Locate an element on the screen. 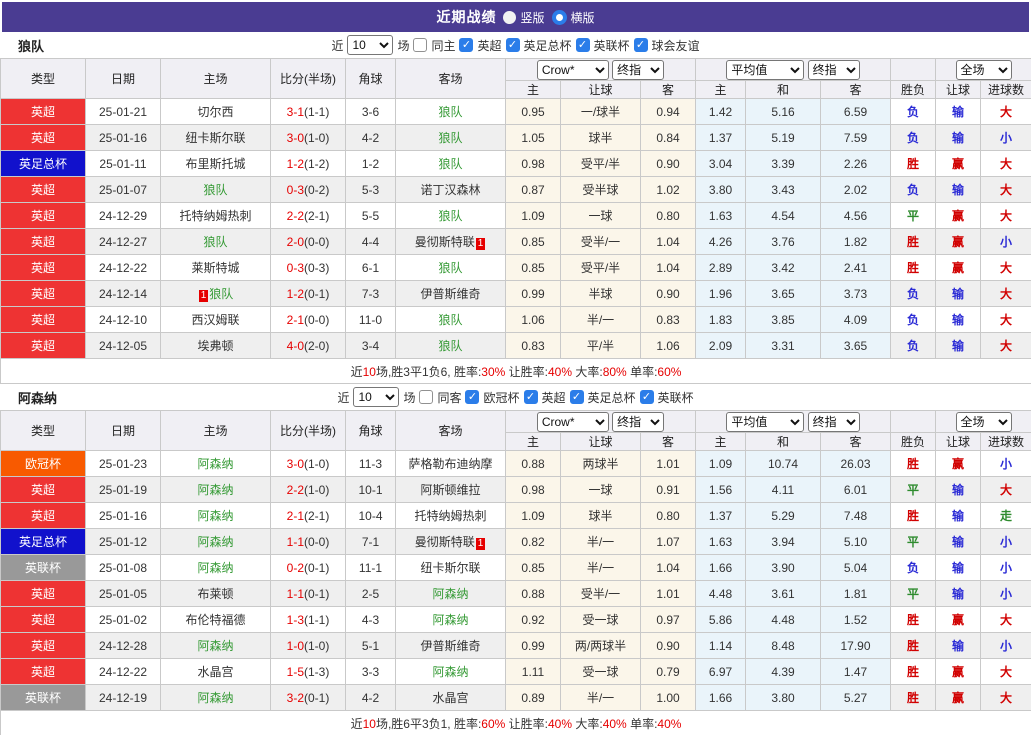 Image resolution: width=1031 pixels, height=735 pixels. away-odds: 1.04 is located at coordinates (668, 241).